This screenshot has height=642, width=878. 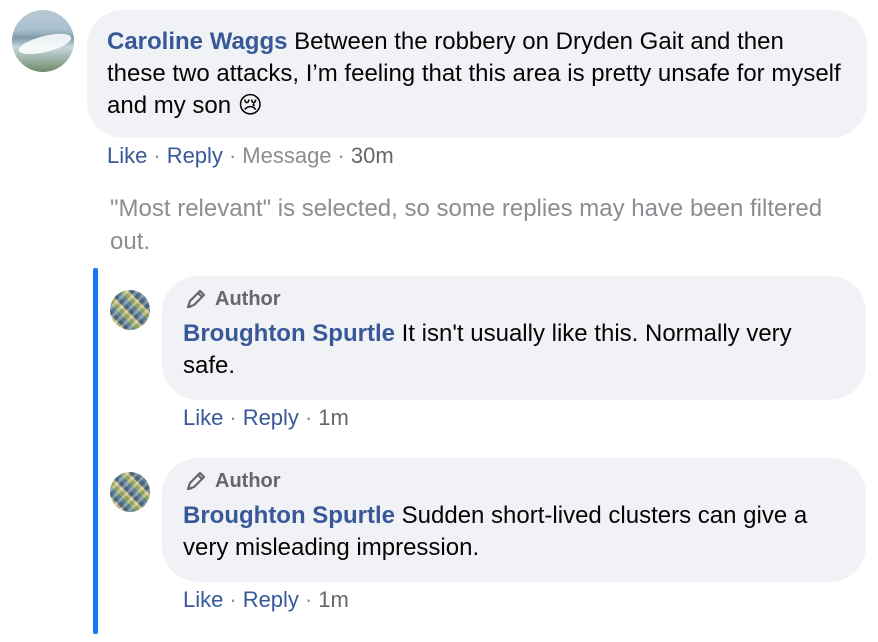 I want to click on message-button: Message, so click(x=286, y=155).